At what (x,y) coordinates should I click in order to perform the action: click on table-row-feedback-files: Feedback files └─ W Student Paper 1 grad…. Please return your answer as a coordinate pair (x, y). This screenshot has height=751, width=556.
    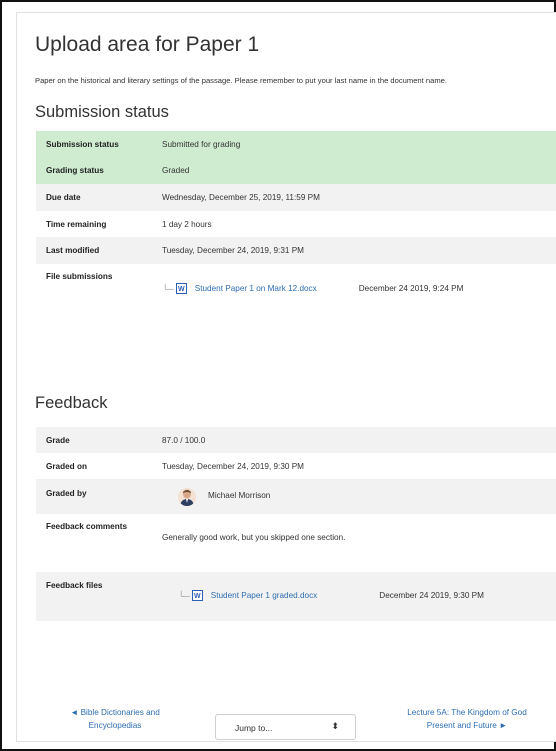
    Looking at the image, I should click on (296, 596).